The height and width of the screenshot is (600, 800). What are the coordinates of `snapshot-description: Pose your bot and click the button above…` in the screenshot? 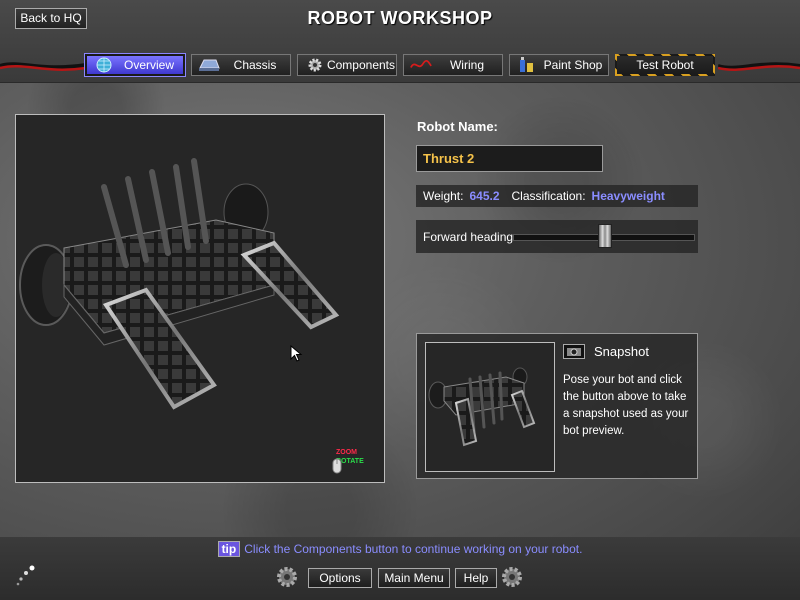 It's located at (626, 405).